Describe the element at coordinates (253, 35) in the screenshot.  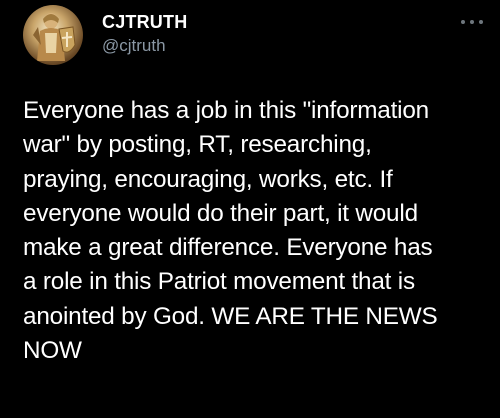
I see `tweet-header: CJTRUTH @cjtruth` at that location.